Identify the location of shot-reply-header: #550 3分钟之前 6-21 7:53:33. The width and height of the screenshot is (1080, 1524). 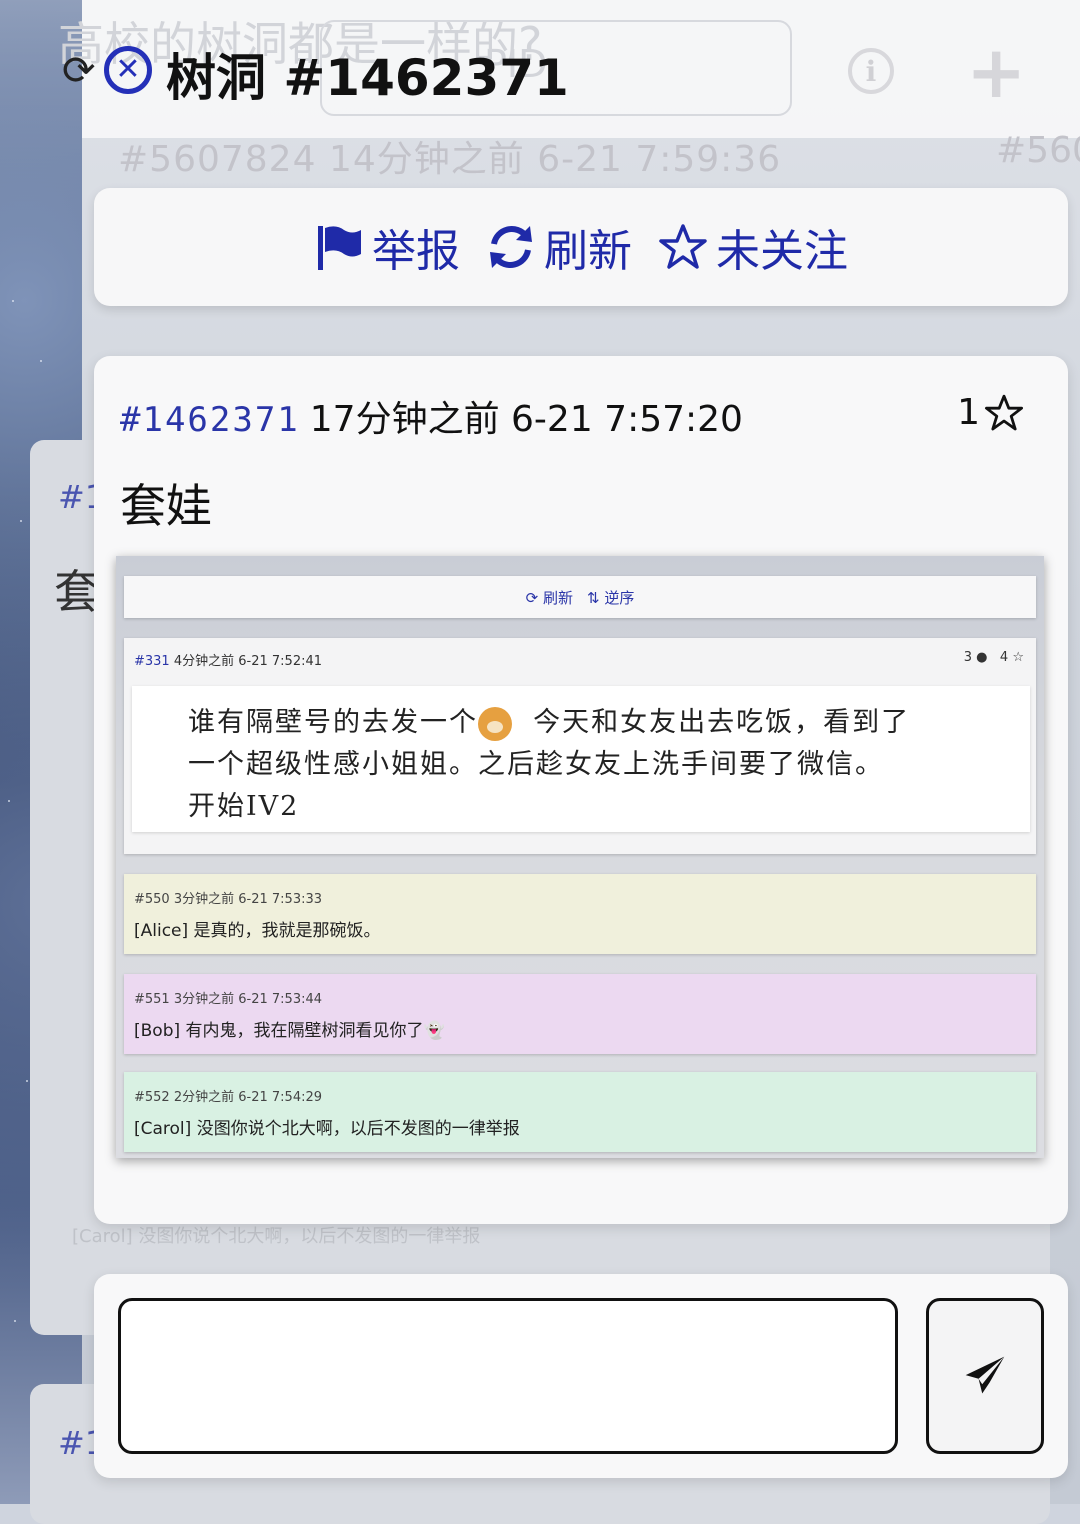
(228, 897).